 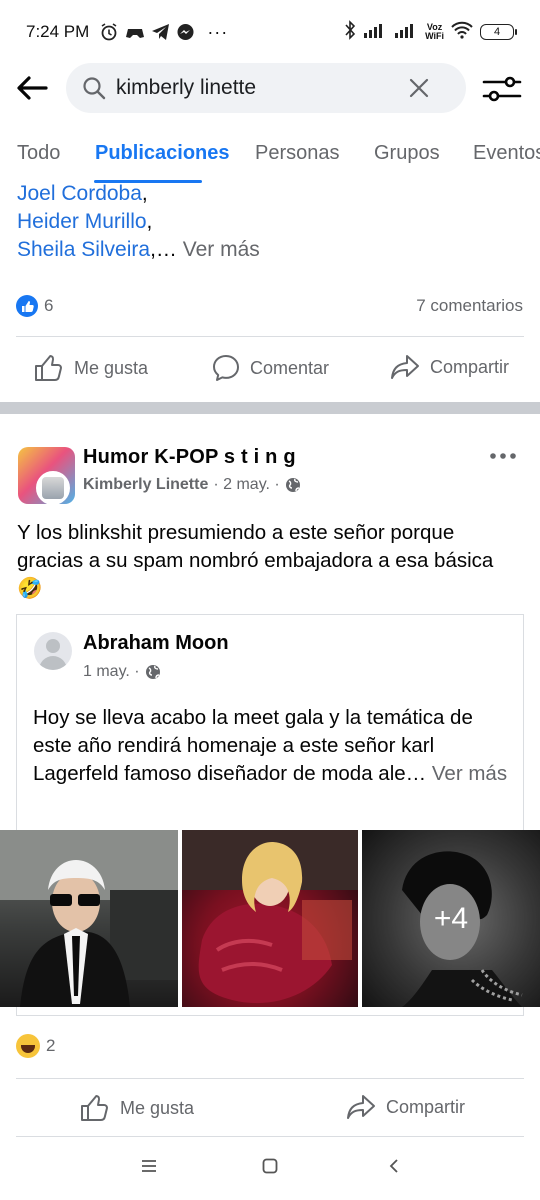 I want to click on back-arrow-icon, so click(x=32, y=88).